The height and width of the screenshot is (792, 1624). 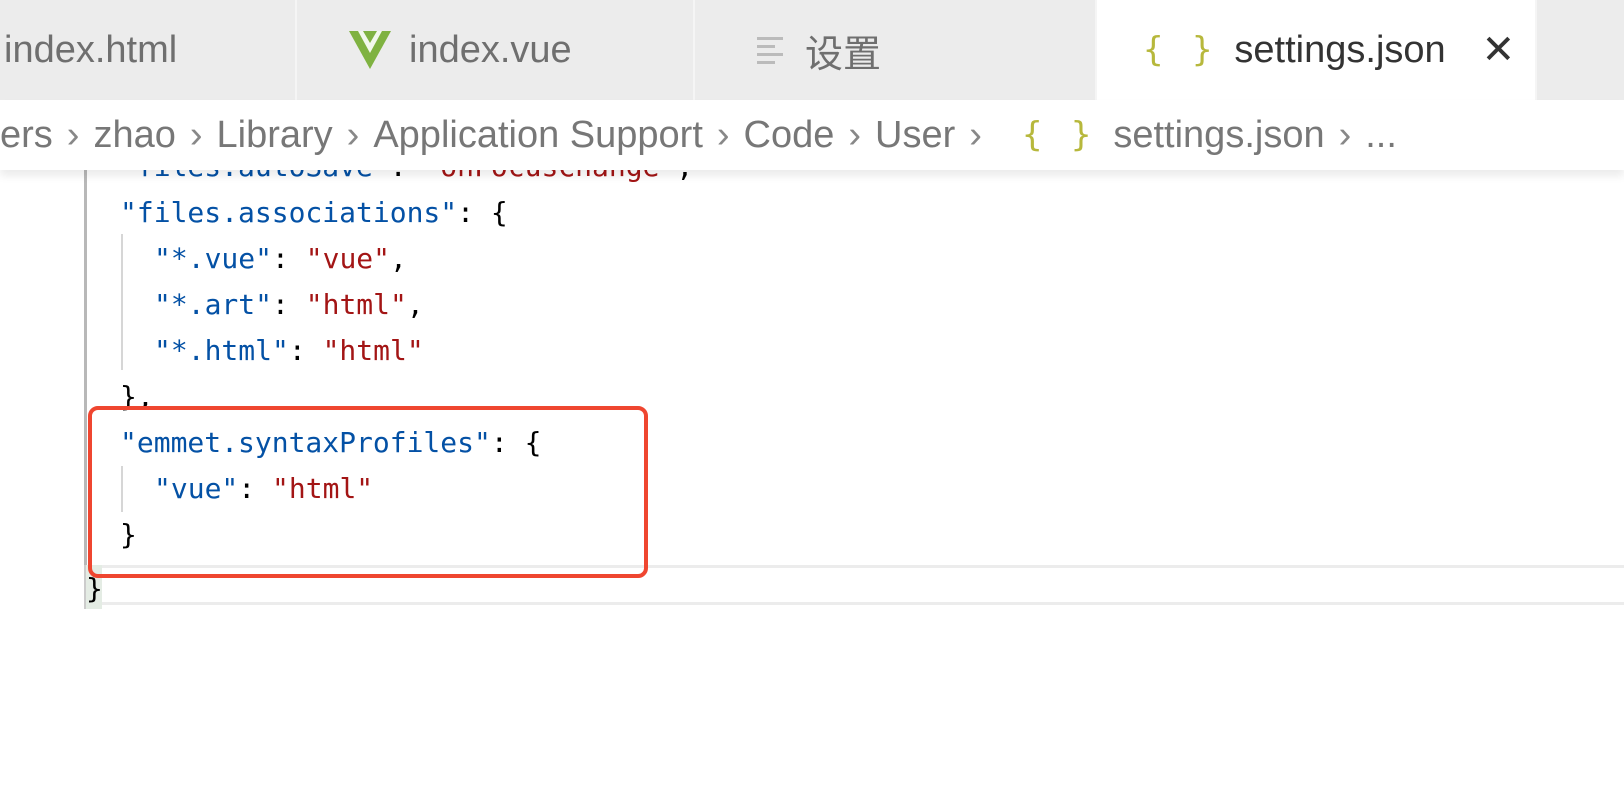 What do you see at coordinates (221, 350) in the screenshot?
I see `code-key: "*.html"` at bounding box center [221, 350].